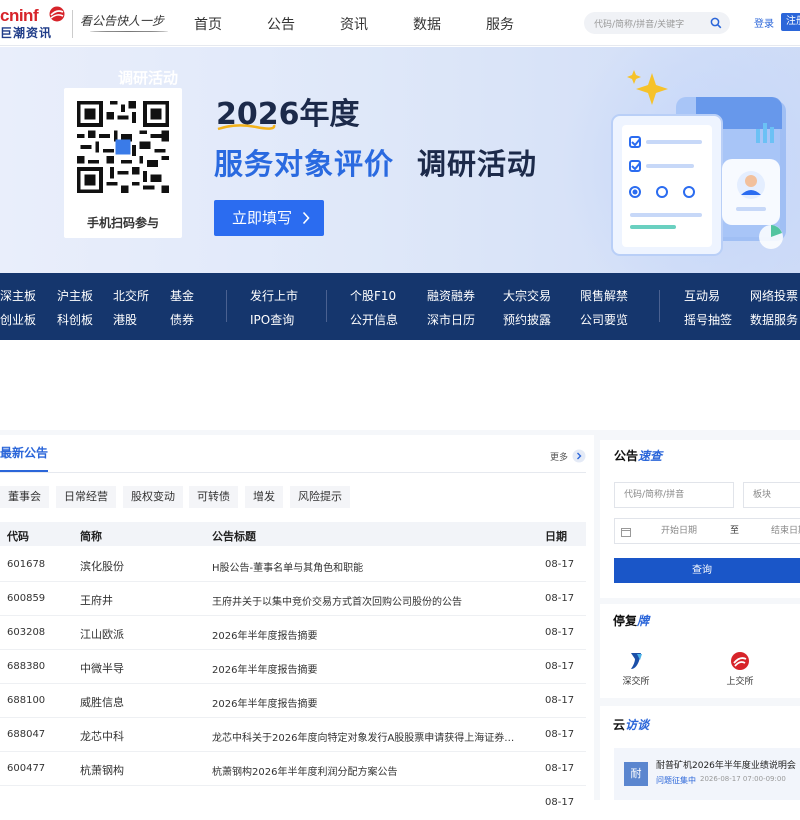 This screenshot has width=800, height=820. I want to click on start-date-placeholder: 开始日期, so click(679, 531).